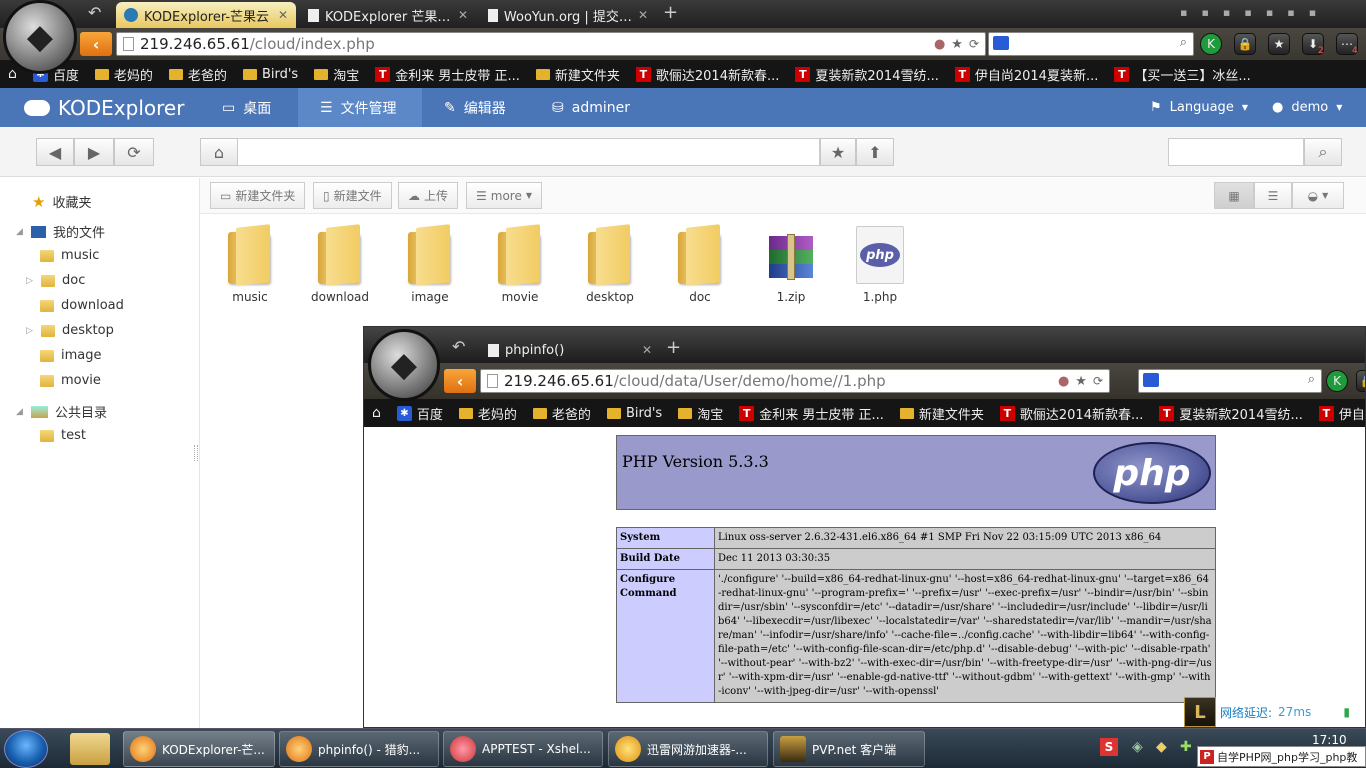 Image resolution: width=1366 pixels, height=768 pixels. What do you see at coordinates (880, 265) in the screenshot?
I see `file-php: php 1.php` at bounding box center [880, 265].